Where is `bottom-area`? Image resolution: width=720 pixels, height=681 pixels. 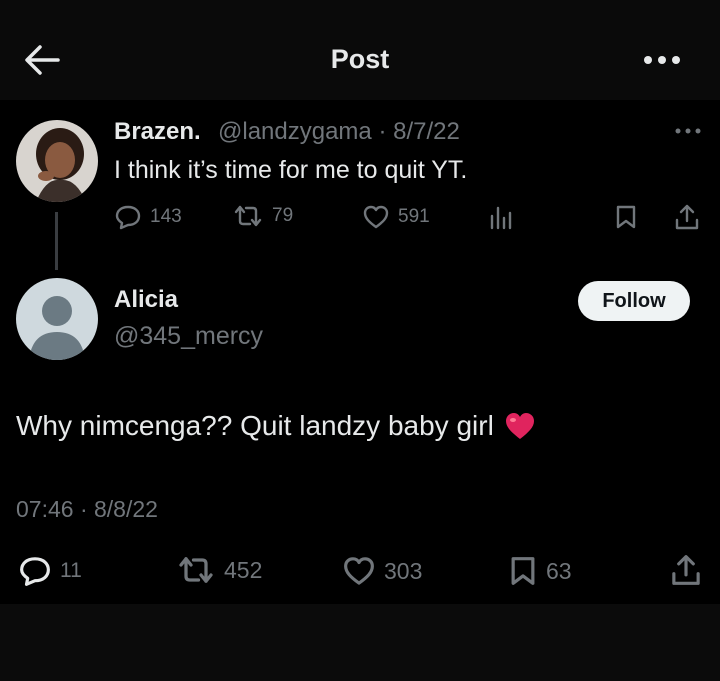 bottom-area is located at coordinates (360, 642).